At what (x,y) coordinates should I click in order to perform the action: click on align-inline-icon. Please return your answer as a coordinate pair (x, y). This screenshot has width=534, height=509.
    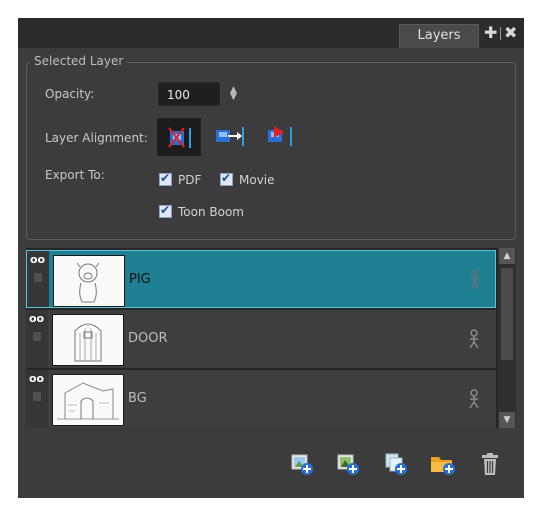
    Looking at the image, I should click on (179, 137).